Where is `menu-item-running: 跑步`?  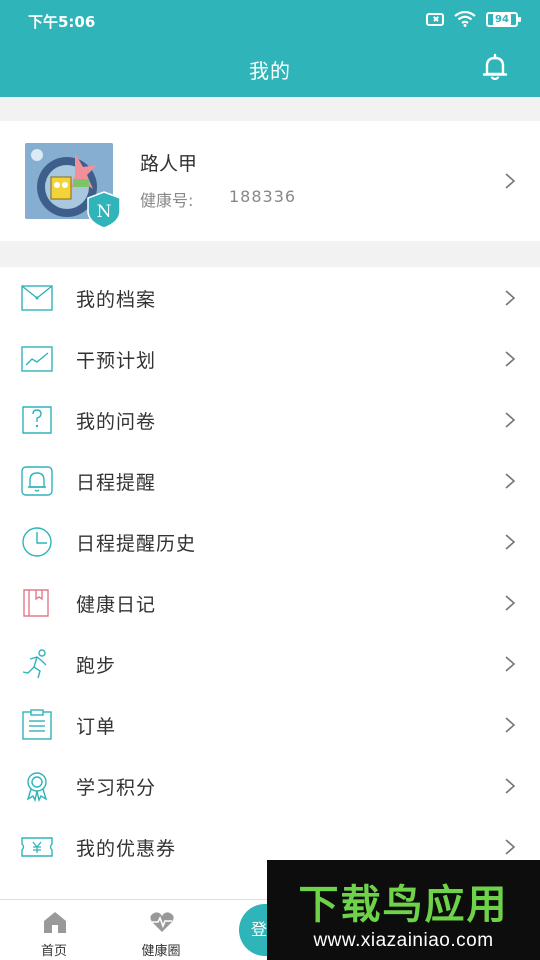
menu-item-running: 跑步 is located at coordinates (270, 663).